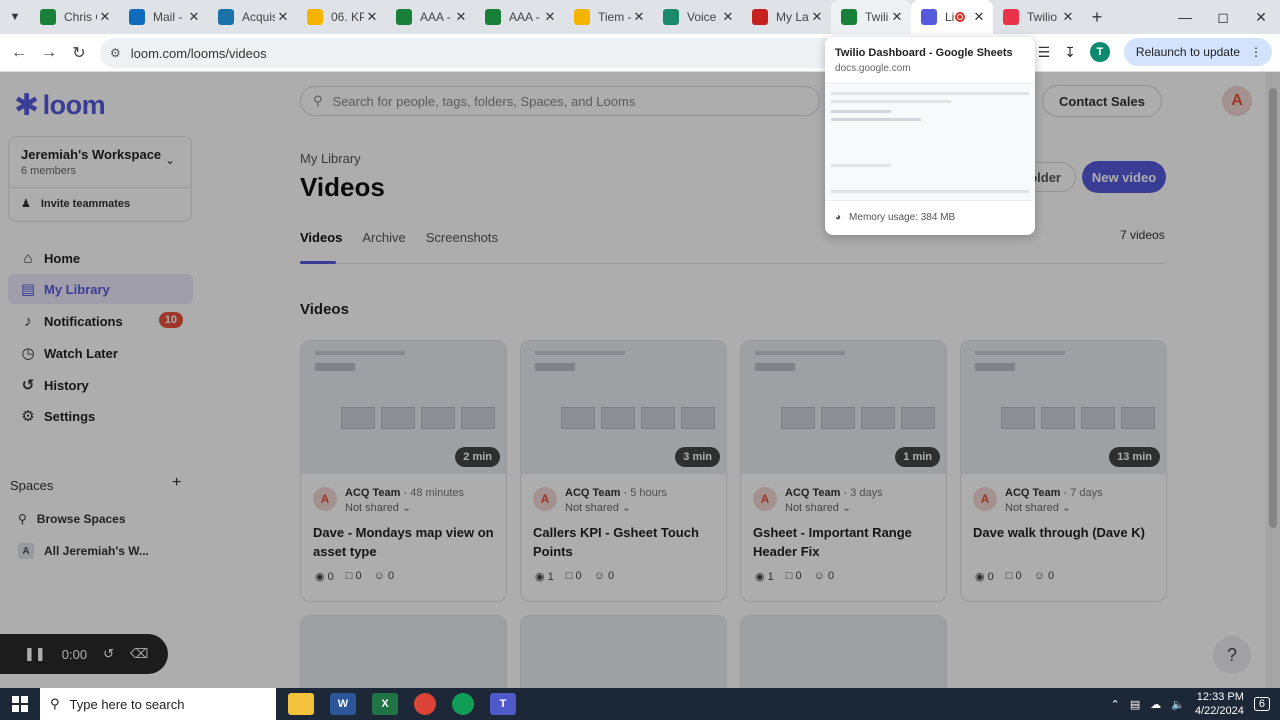 The height and width of the screenshot is (720, 1280). Describe the element at coordinates (139, 654) in the screenshot. I see `trash-icon: ⌫` at that location.